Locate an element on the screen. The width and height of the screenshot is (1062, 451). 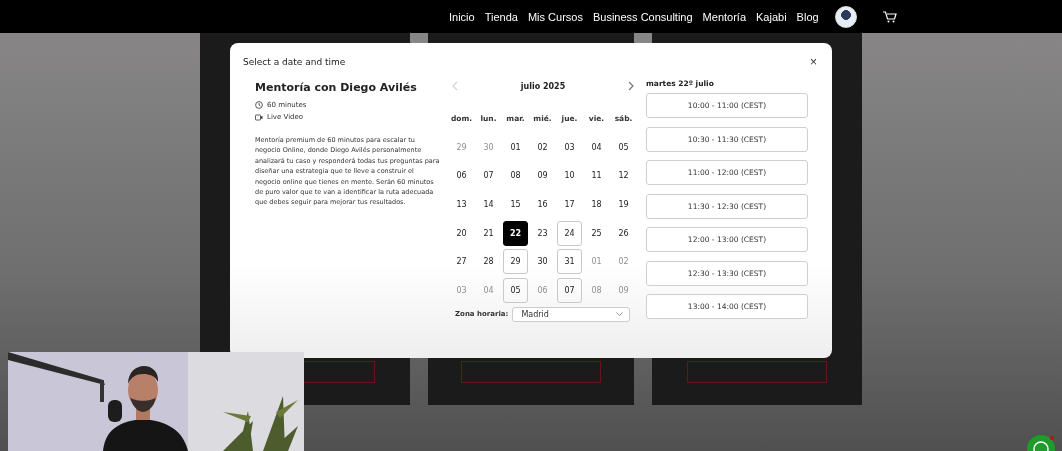
nav-link: Business Consulting is located at coordinates (642, 16).